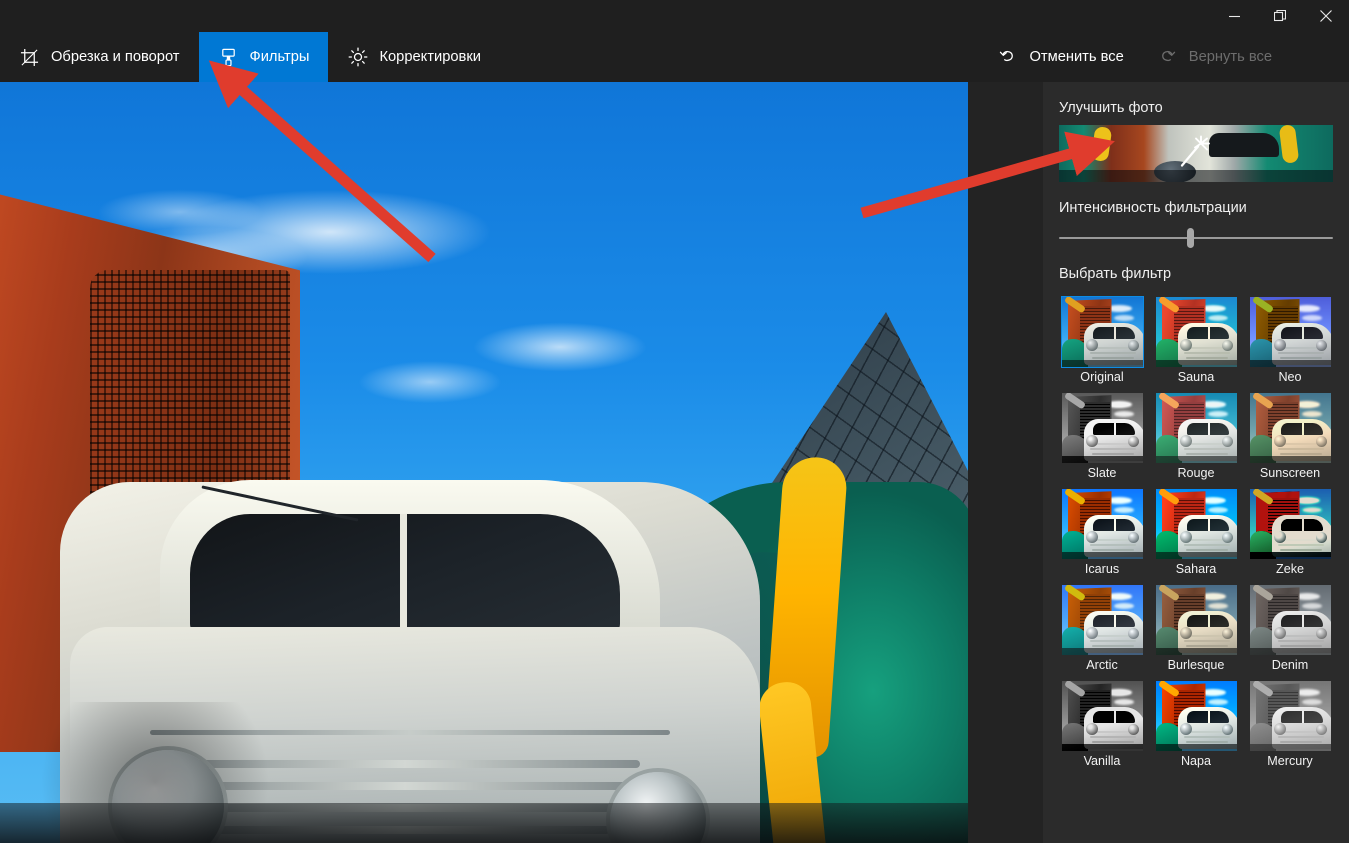 This screenshot has height=843, width=1349. I want to click on tab-adjustments: Корректировки, so click(414, 57).